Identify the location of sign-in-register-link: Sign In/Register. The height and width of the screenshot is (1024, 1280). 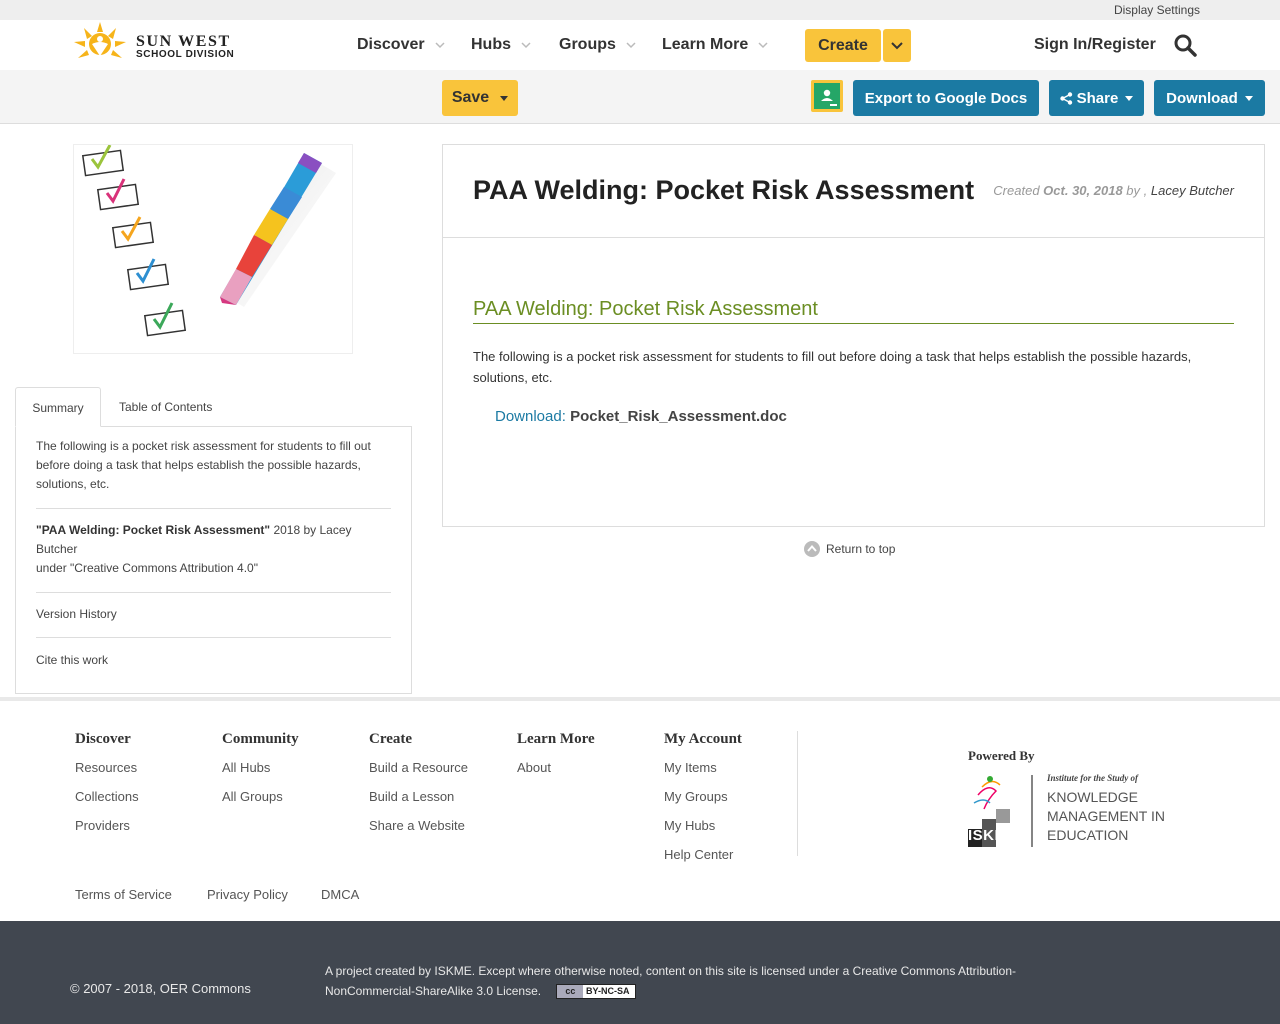
(1095, 45).